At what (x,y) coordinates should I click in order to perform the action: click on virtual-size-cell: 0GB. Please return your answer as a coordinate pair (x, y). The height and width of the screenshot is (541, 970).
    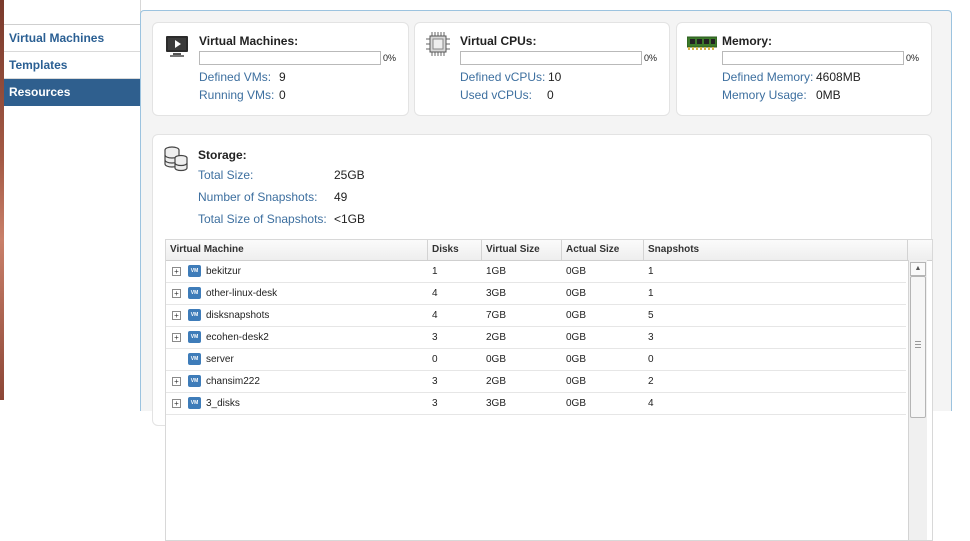
    Looking at the image, I should click on (496, 359).